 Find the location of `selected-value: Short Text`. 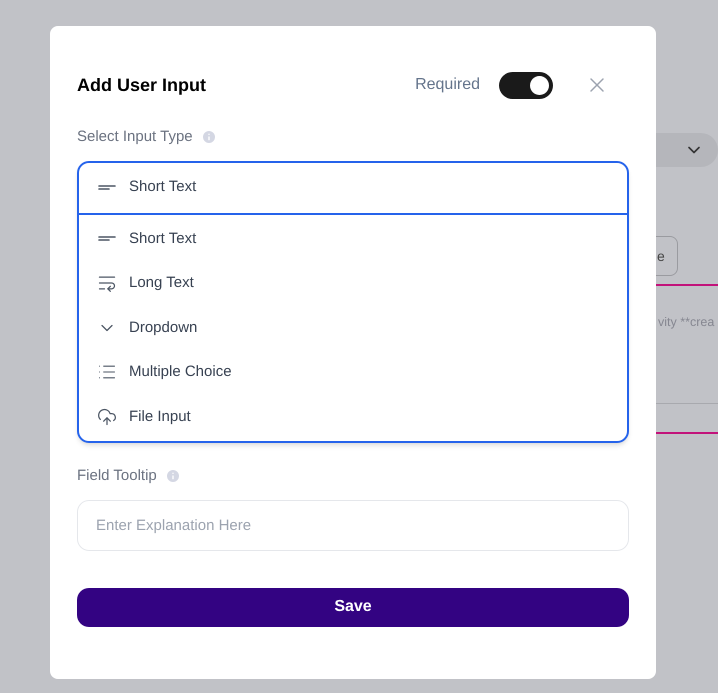

selected-value: Short Text is located at coordinates (162, 187).